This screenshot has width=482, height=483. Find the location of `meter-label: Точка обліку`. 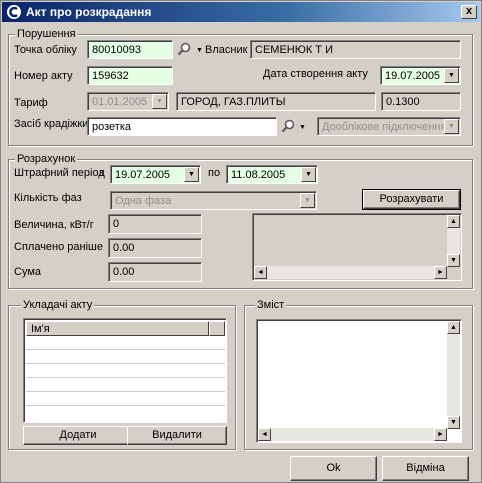

meter-label: Точка обліку is located at coordinates (45, 50).